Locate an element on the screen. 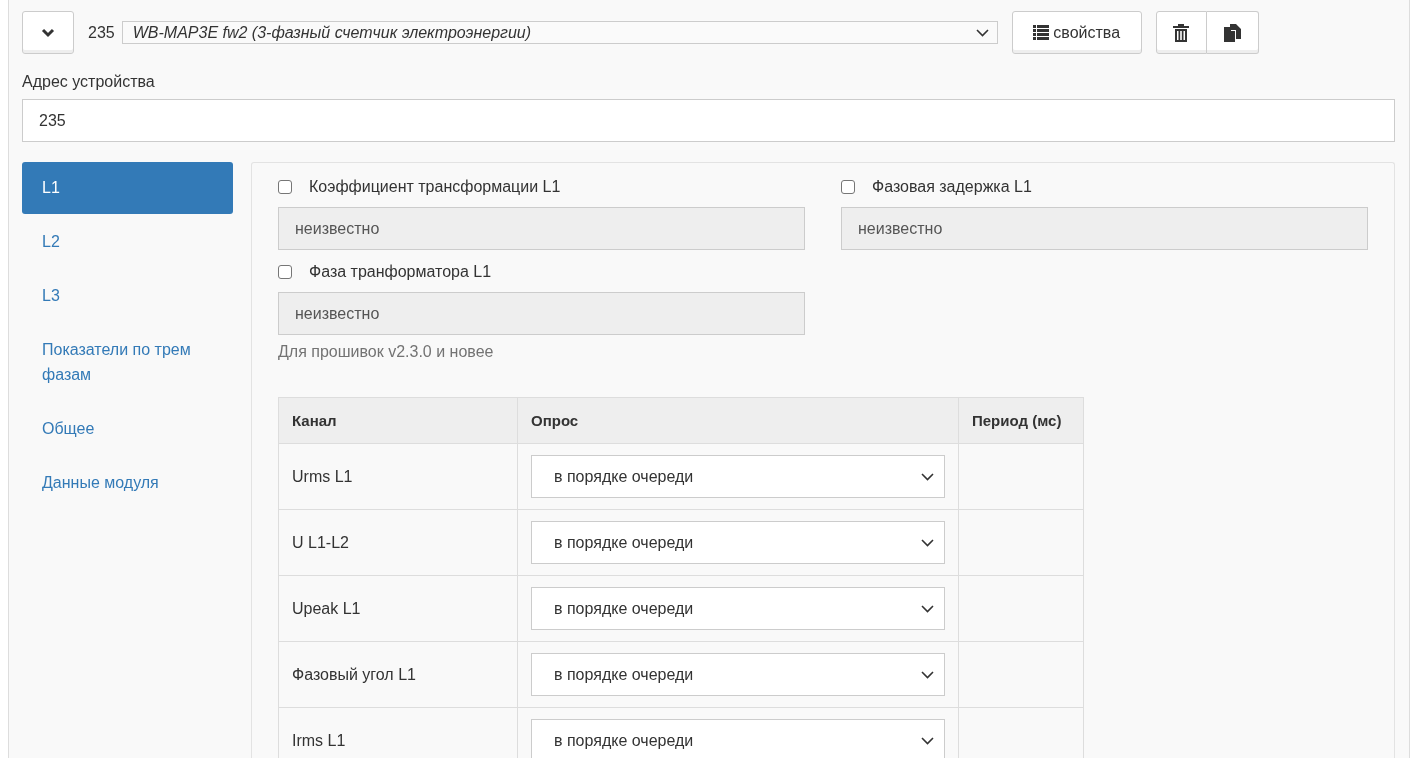  column-header: Опрос is located at coordinates (738, 420).